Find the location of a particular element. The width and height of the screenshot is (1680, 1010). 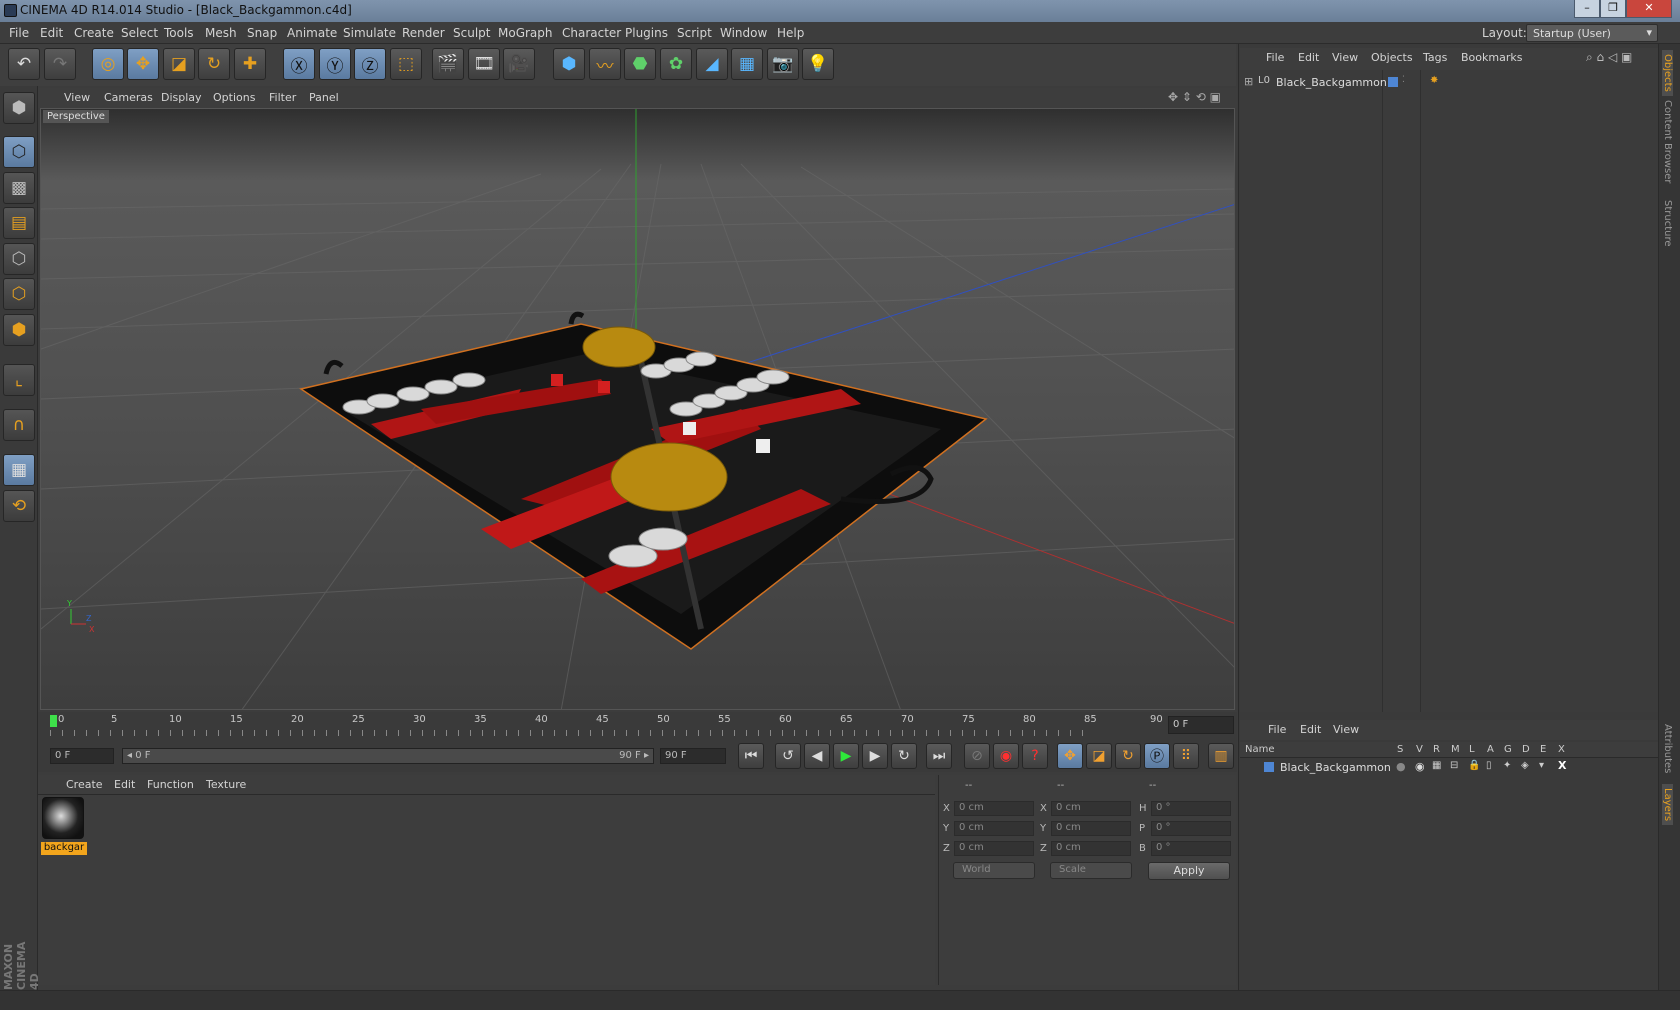

go-to-end-icon: ⏭ is located at coordinates (939, 756).